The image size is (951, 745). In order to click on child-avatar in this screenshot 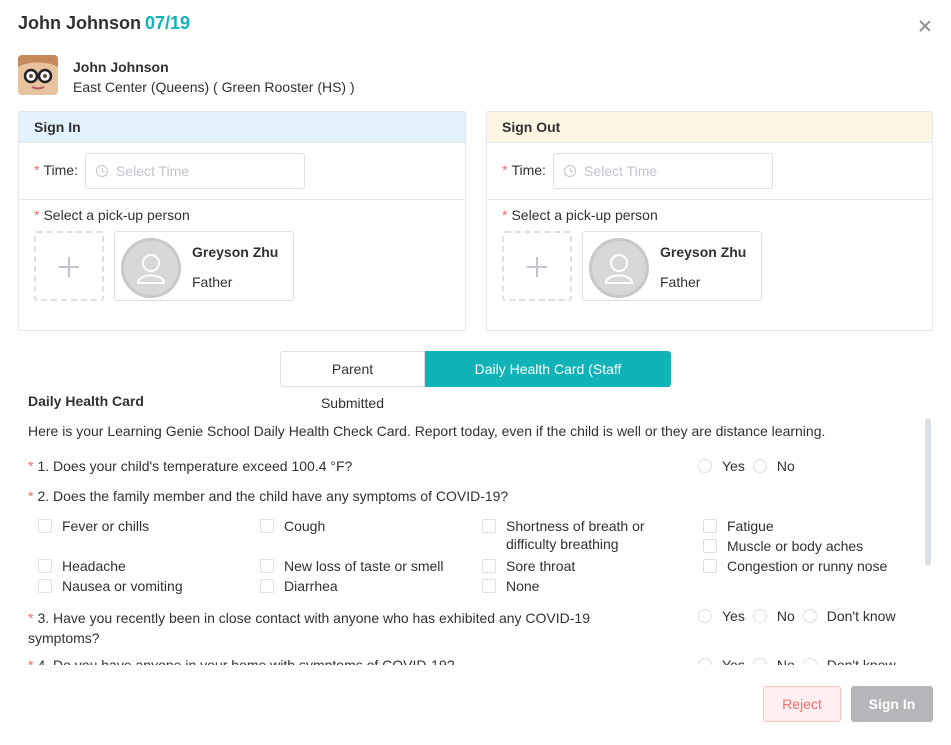, I will do `click(38, 75)`.